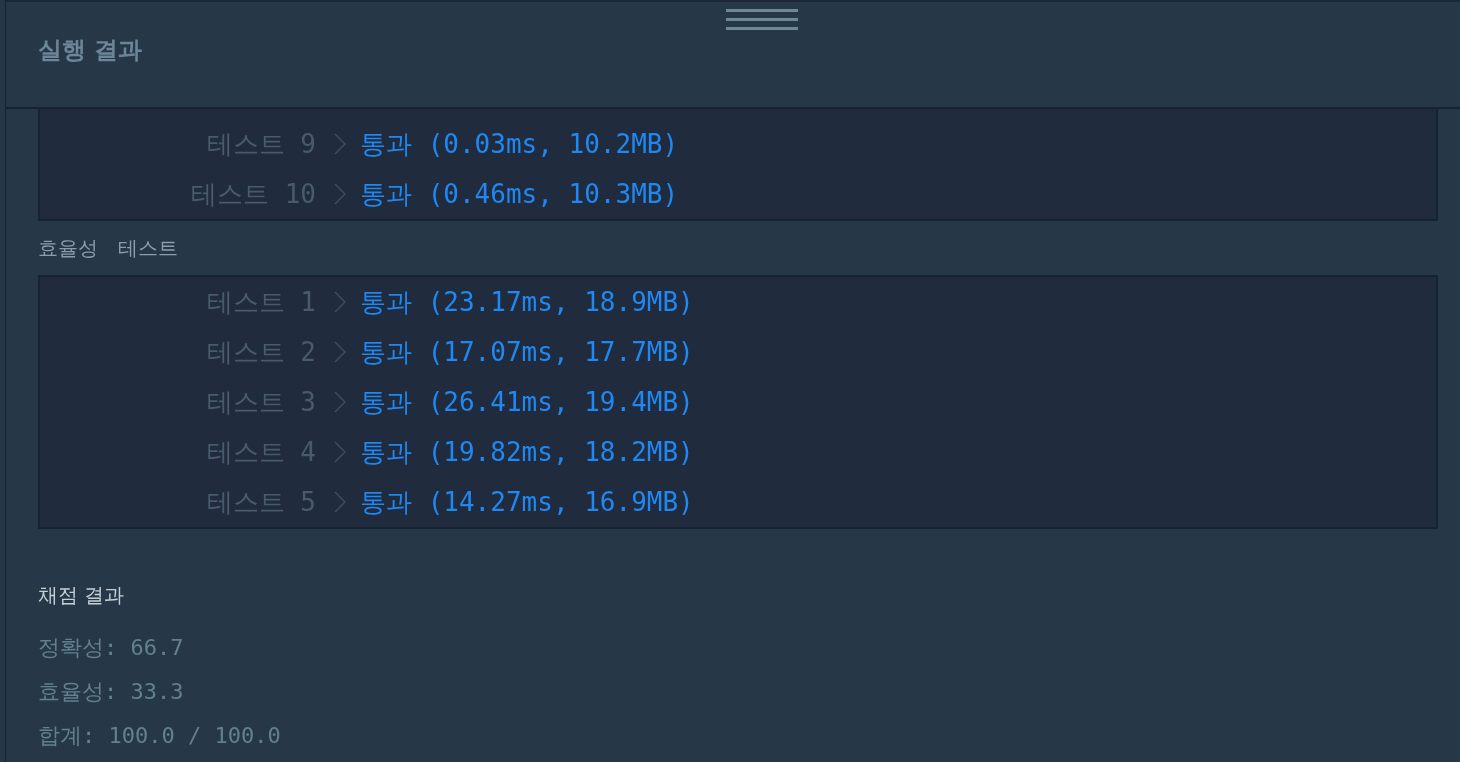  I want to click on test-result: 통과 (0.46ms, 10.3MB), so click(519, 194).